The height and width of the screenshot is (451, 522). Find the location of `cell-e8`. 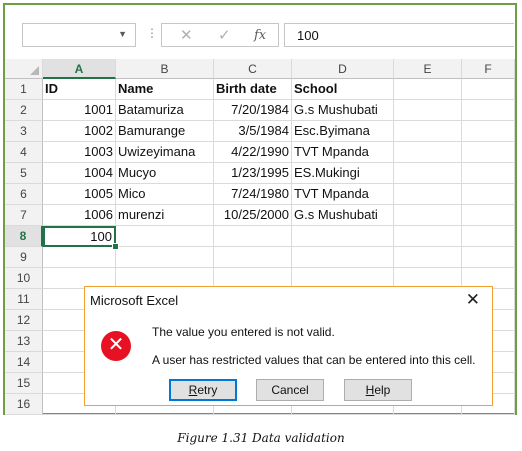

cell-e8 is located at coordinates (428, 236).